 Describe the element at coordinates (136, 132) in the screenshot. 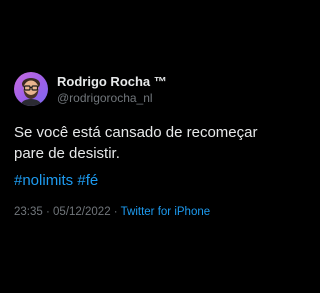

I see `tweet-text-line: Se você está cansado de recomeçar` at that location.